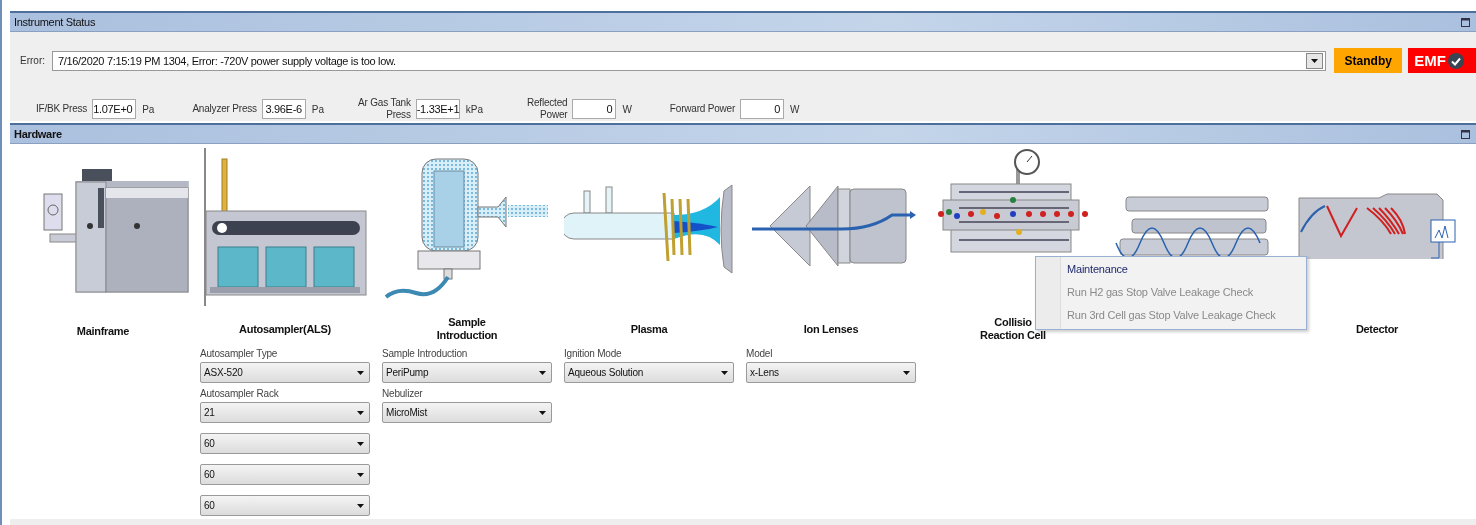 This screenshot has height=525, width=1476. Describe the element at coordinates (1377, 329) in the screenshot. I see `component-label: Detector` at that location.